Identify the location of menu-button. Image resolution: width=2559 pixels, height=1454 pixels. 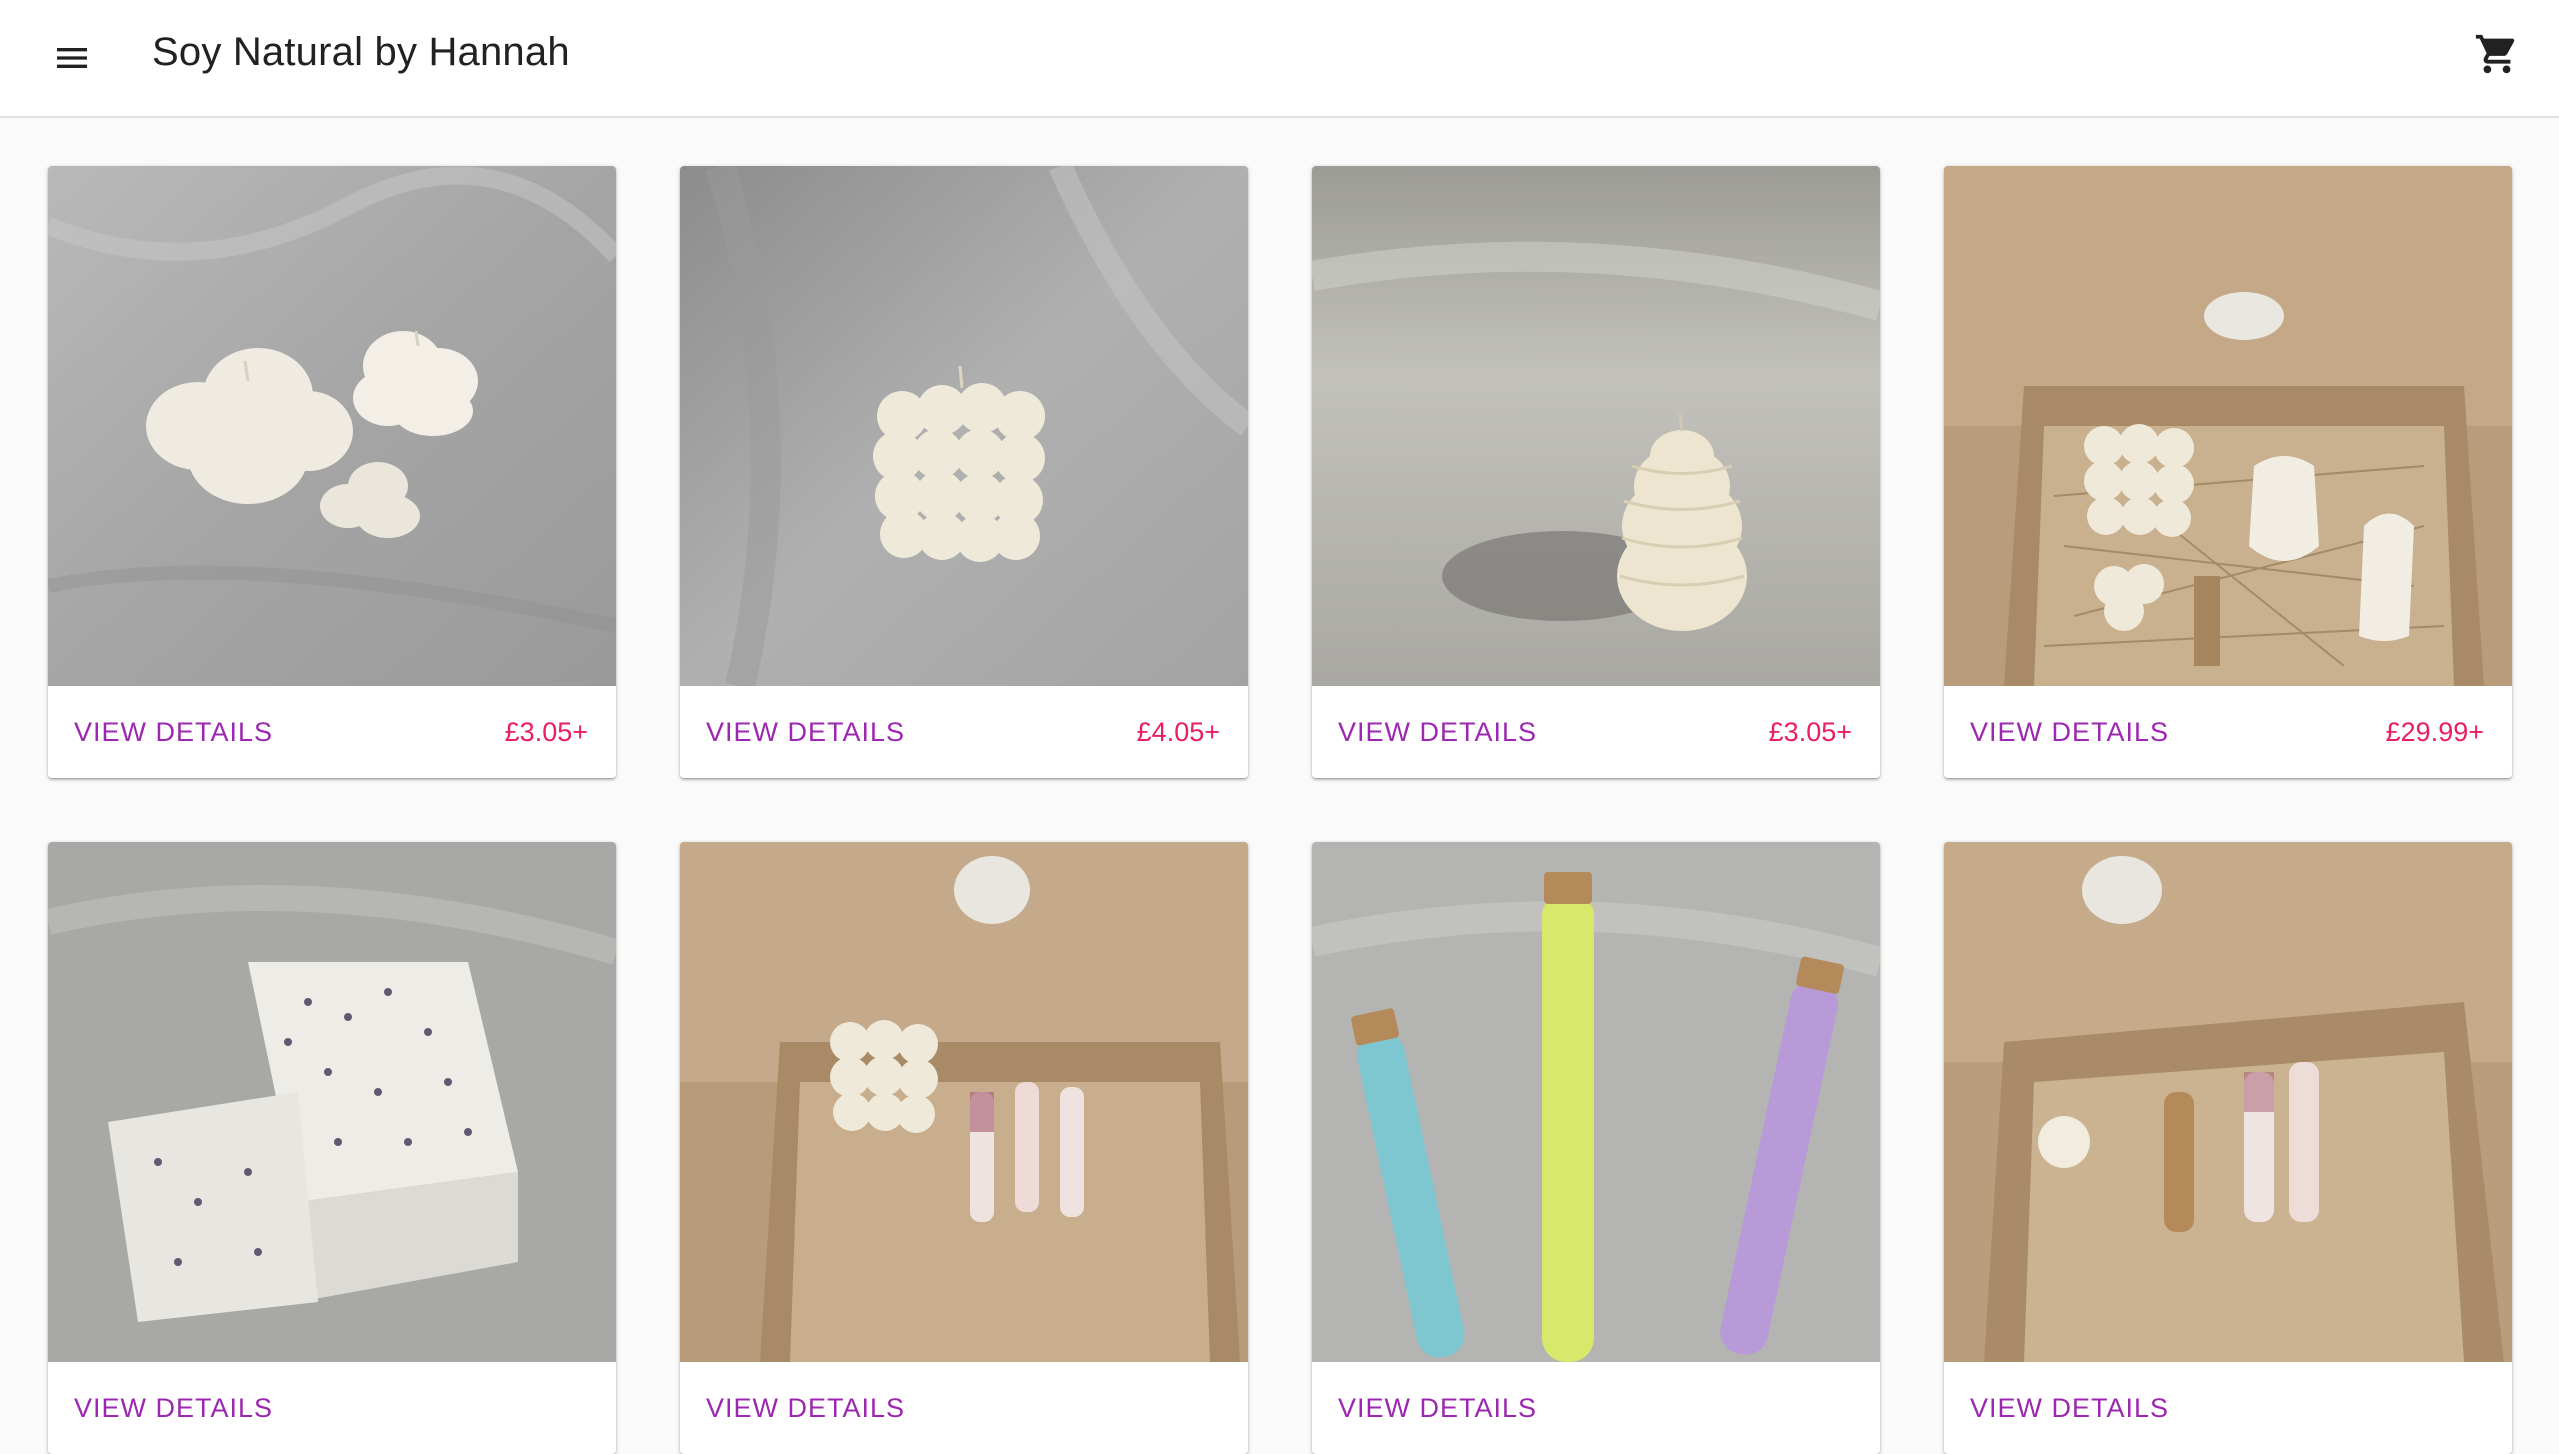
(72, 58).